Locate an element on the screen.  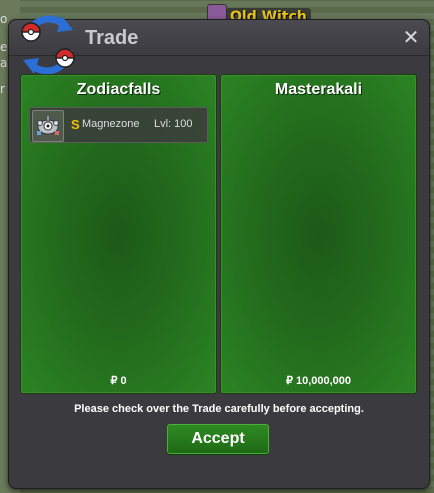
item-name: Magnezone is located at coordinates (111, 124).